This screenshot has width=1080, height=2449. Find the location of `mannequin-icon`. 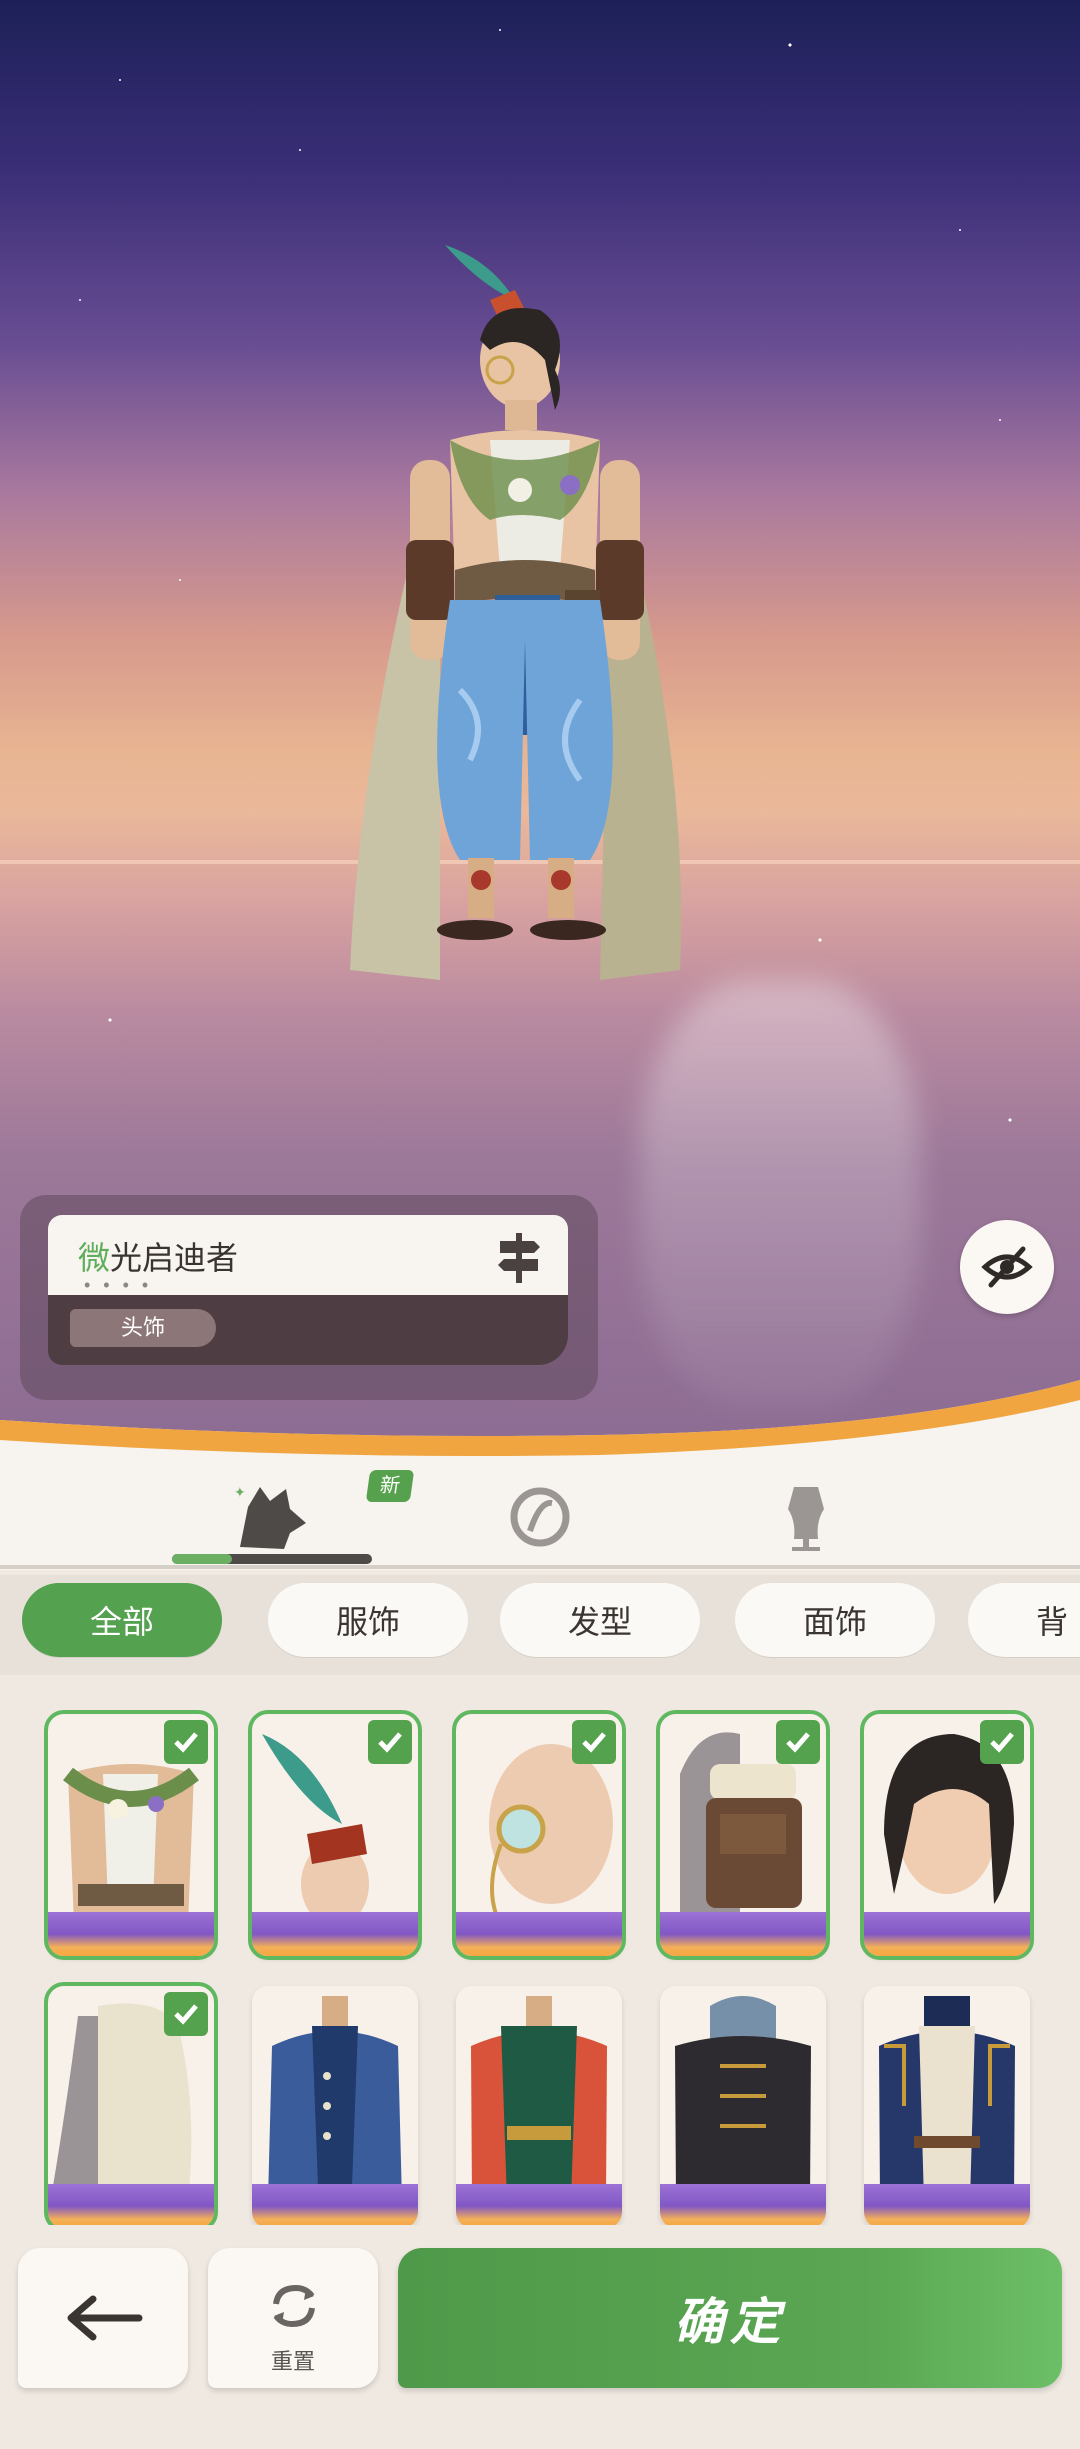

mannequin-icon is located at coordinates (806, 1519).